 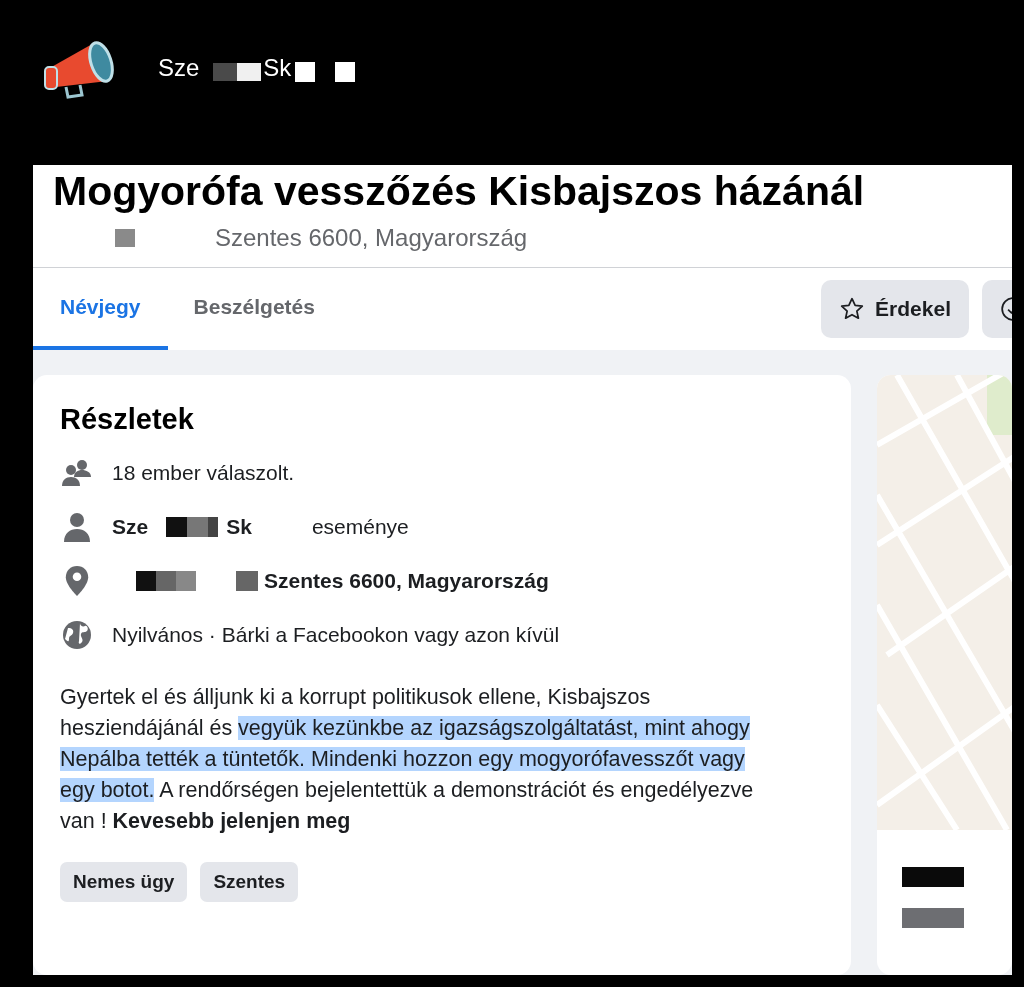 I want to click on tab: Beszélgetés, so click(x=254, y=309).